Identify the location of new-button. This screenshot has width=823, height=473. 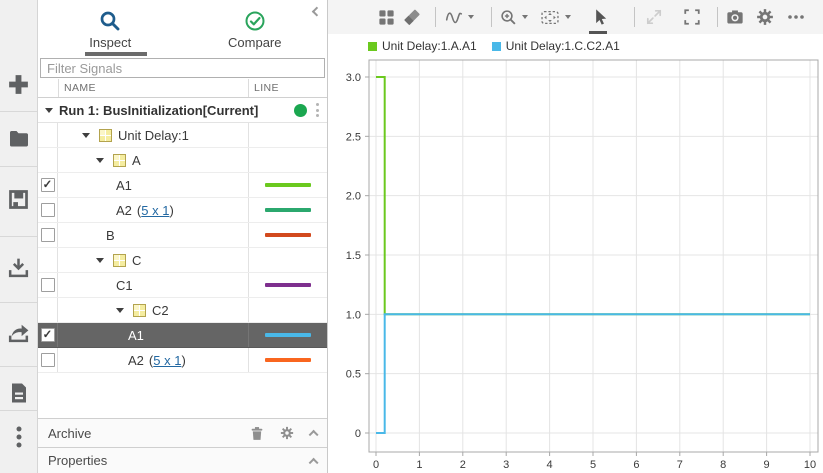
(18, 84).